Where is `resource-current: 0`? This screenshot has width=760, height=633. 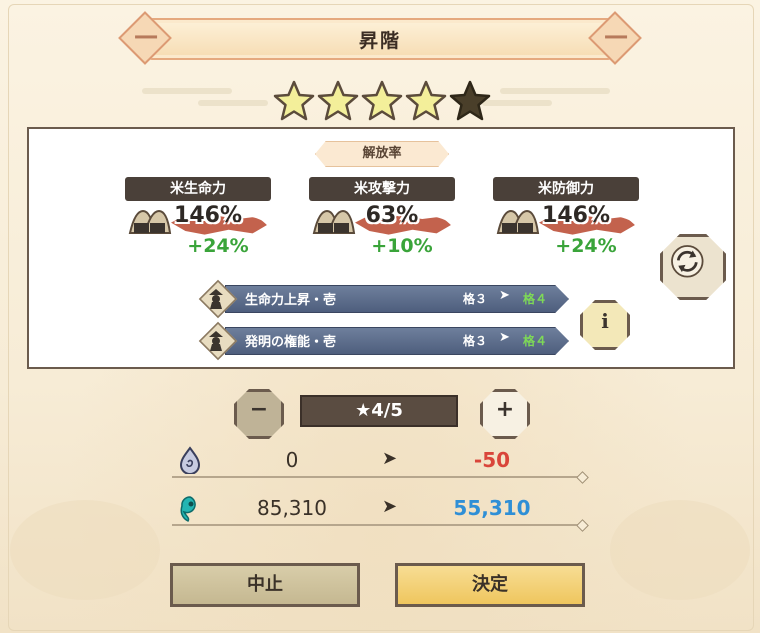 resource-current: 0 is located at coordinates (292, 460).